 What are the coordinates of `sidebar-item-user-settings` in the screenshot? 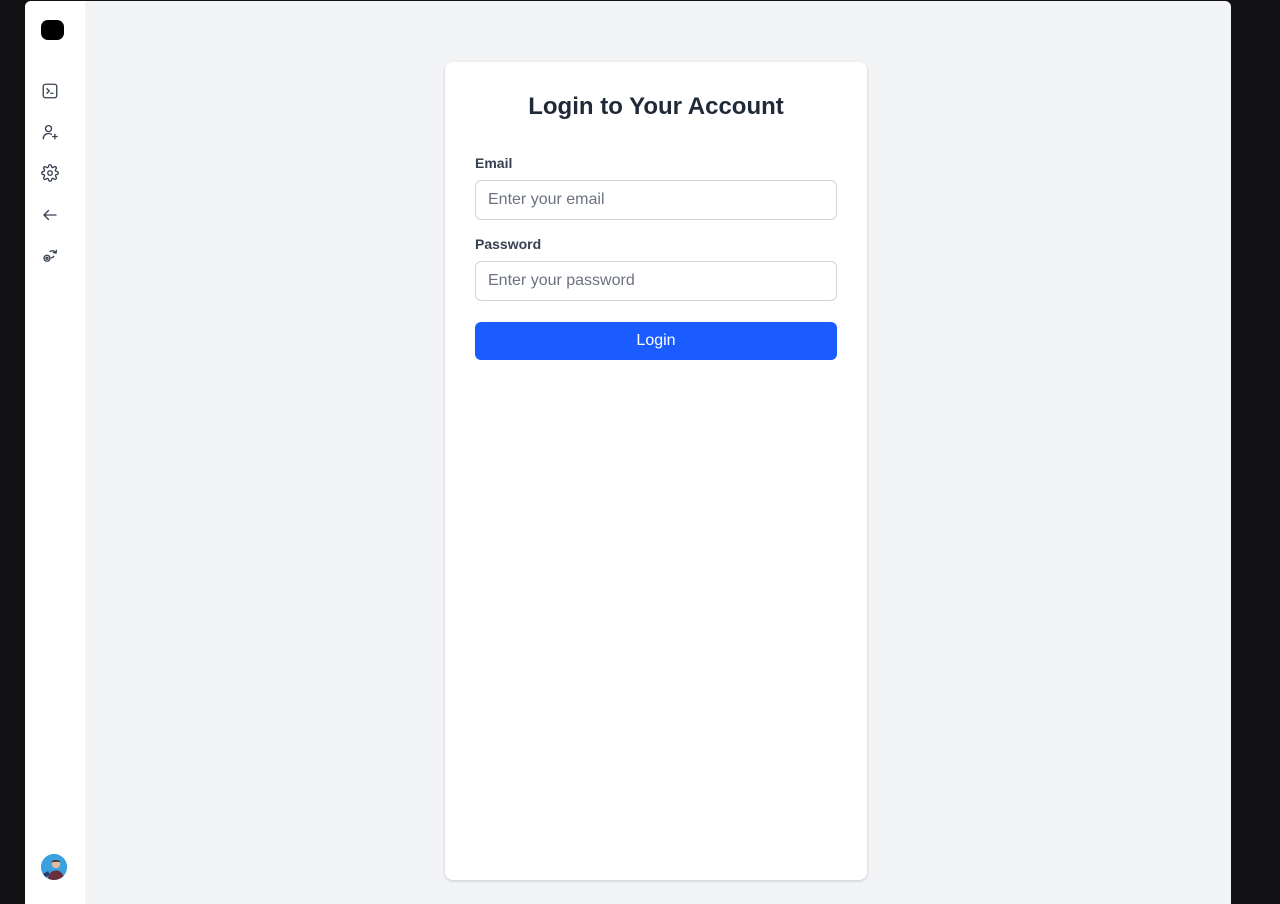 It's located at (50, 256).